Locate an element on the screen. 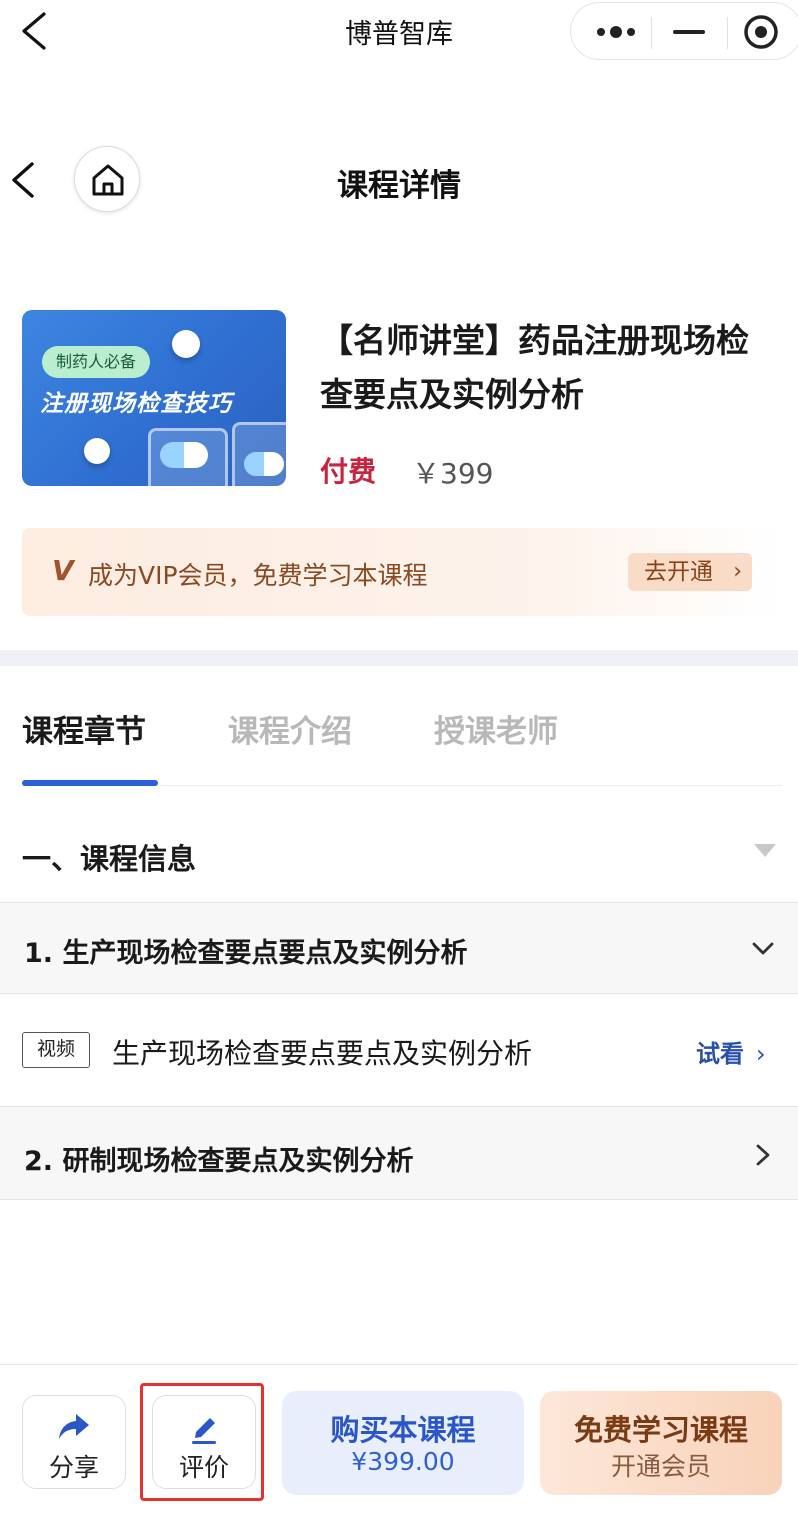 The height and width of the screenshot is (1516, 798). buy-course-label: 购买本课程 is located at coordinates (403, 1430).